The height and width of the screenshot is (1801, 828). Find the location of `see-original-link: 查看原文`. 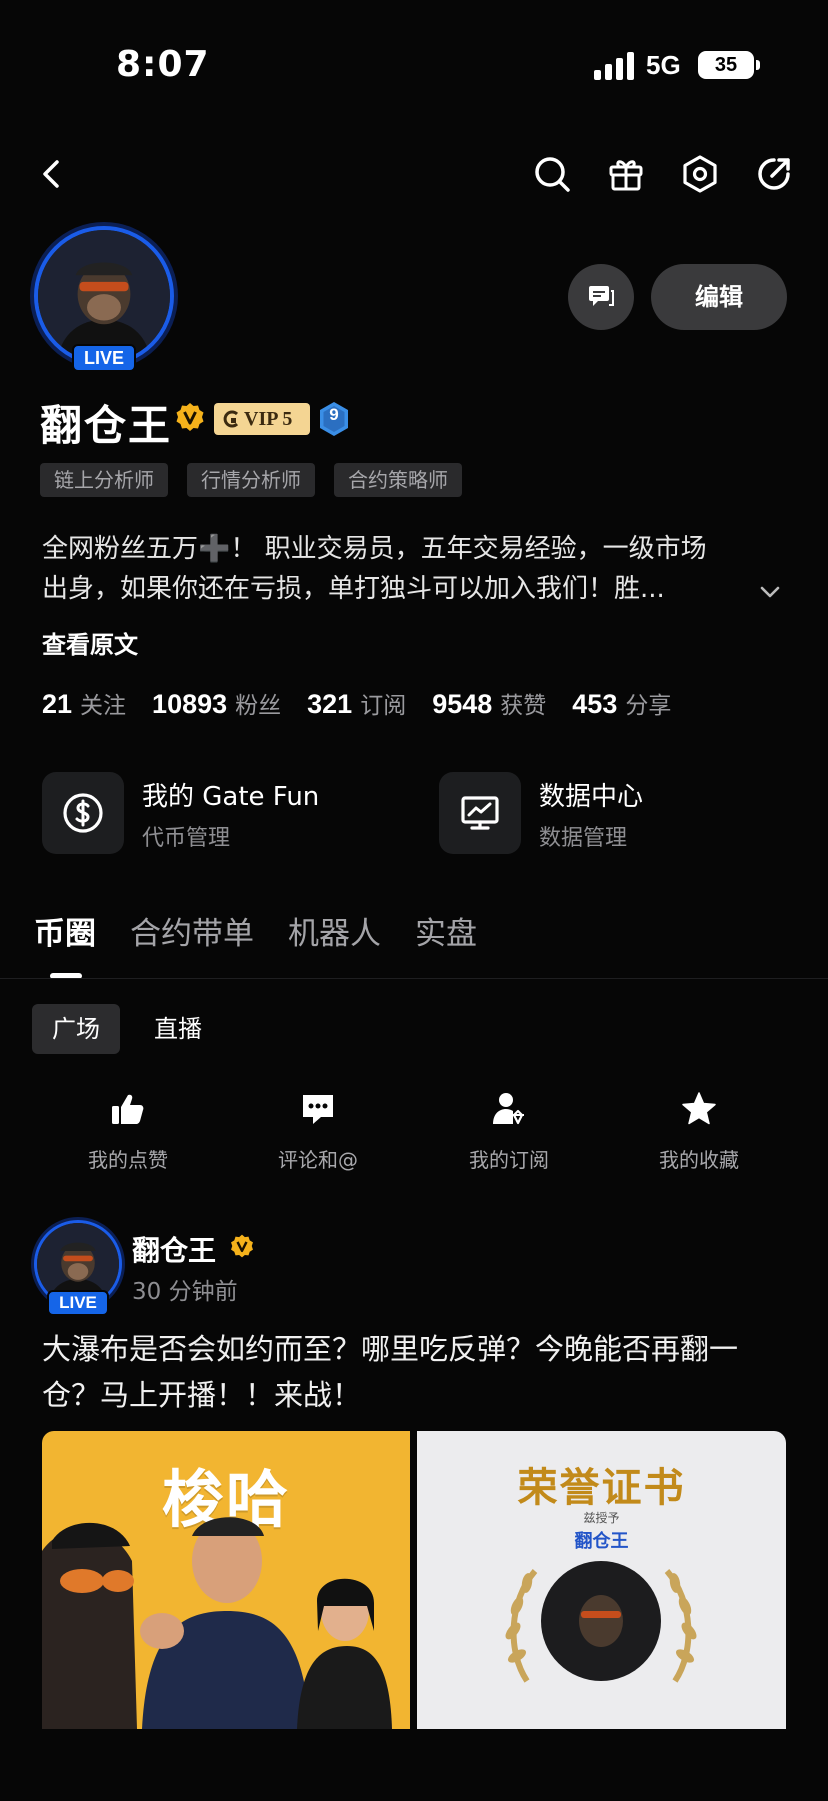

see-original-link: 查看原文 is located at coordinates (90, 642).